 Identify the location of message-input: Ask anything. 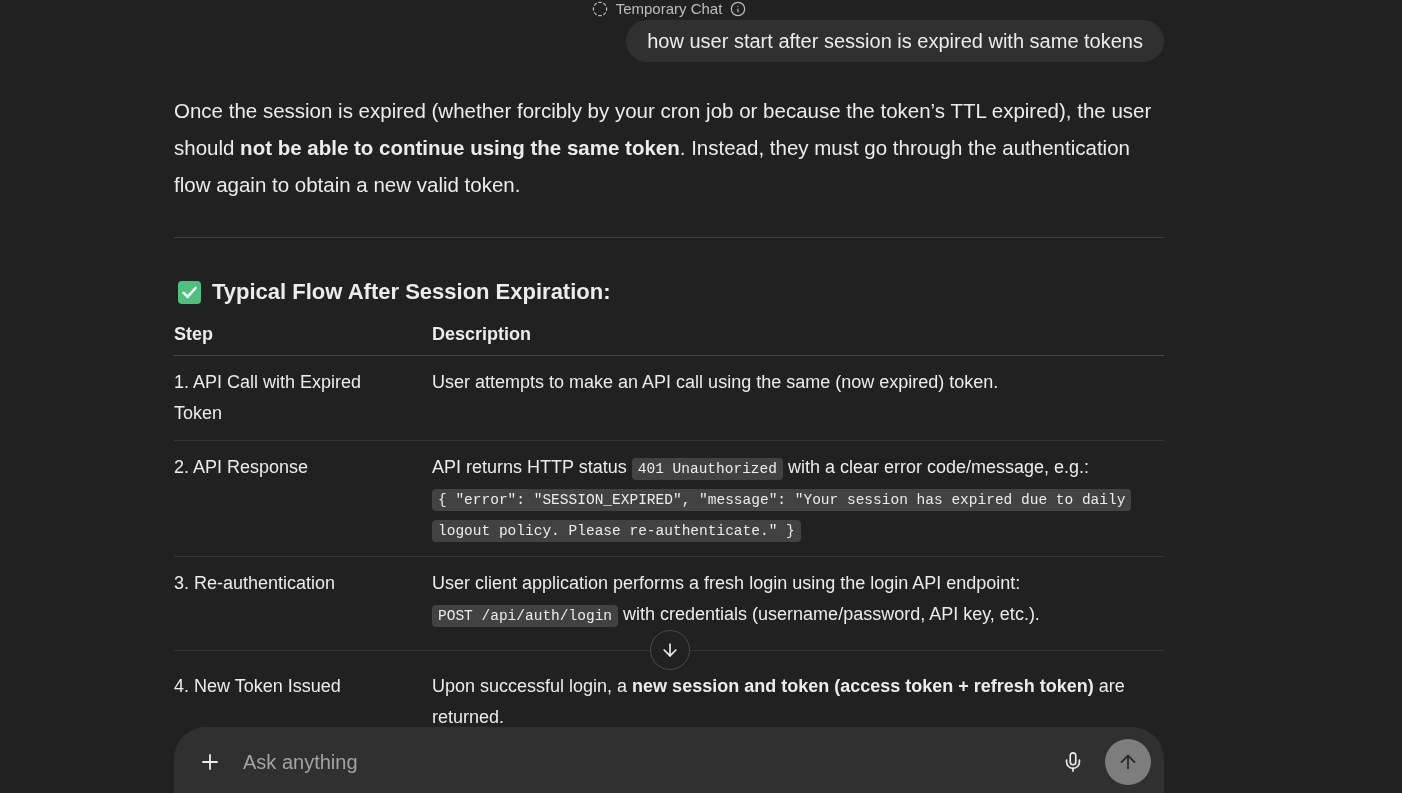
(650, 762).